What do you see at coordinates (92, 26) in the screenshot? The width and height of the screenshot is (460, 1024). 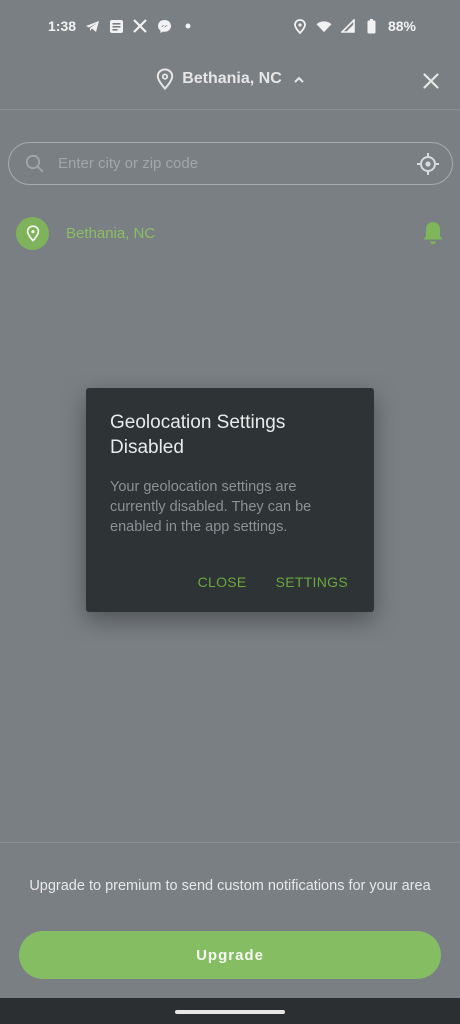 I see `telegram-icon` at bounding box center [92, 26].